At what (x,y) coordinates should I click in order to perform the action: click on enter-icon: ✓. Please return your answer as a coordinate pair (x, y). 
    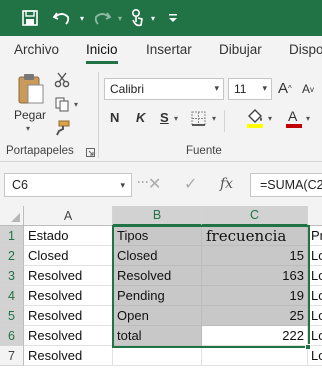
    Looking at the image, I should click on (190, 184).